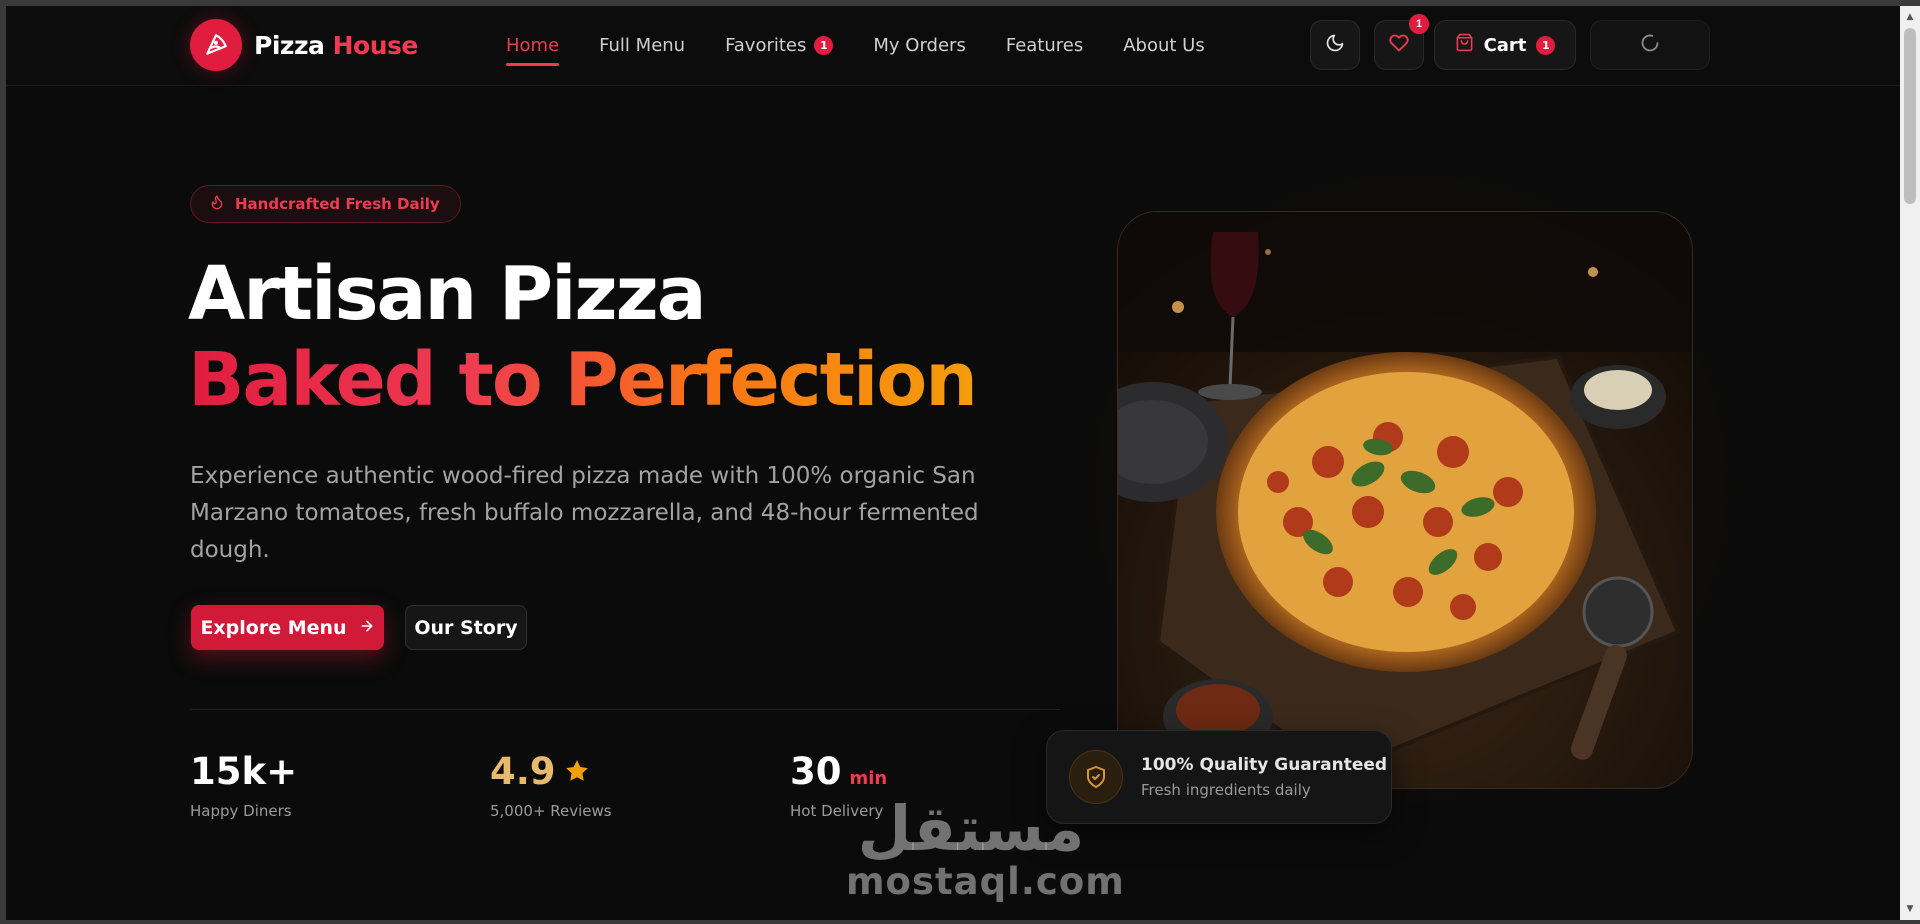 This screenshot has height=924, width=1920. I want to click on nav-link-my-orders: My Orders, so click(919, 45).